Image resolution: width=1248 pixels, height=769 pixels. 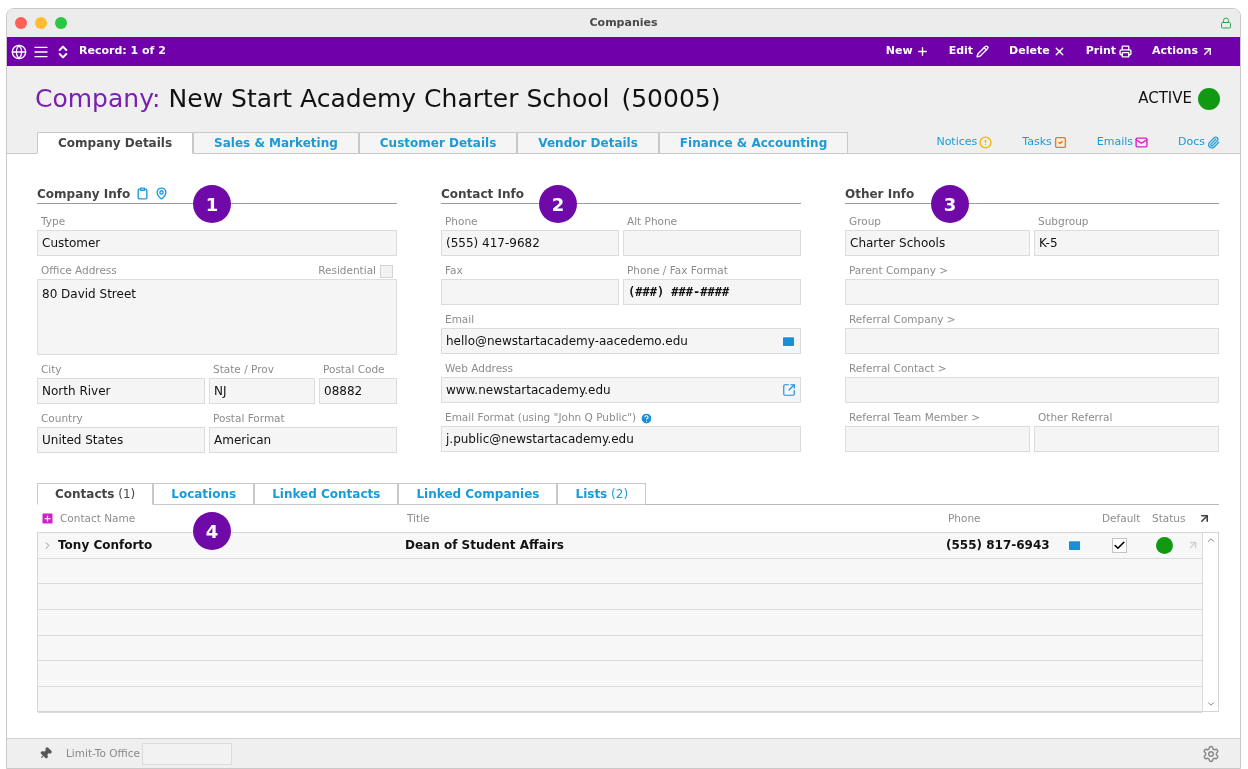 I want to click on field-label: Phone / Fax Format, so click(x=677, y=271).